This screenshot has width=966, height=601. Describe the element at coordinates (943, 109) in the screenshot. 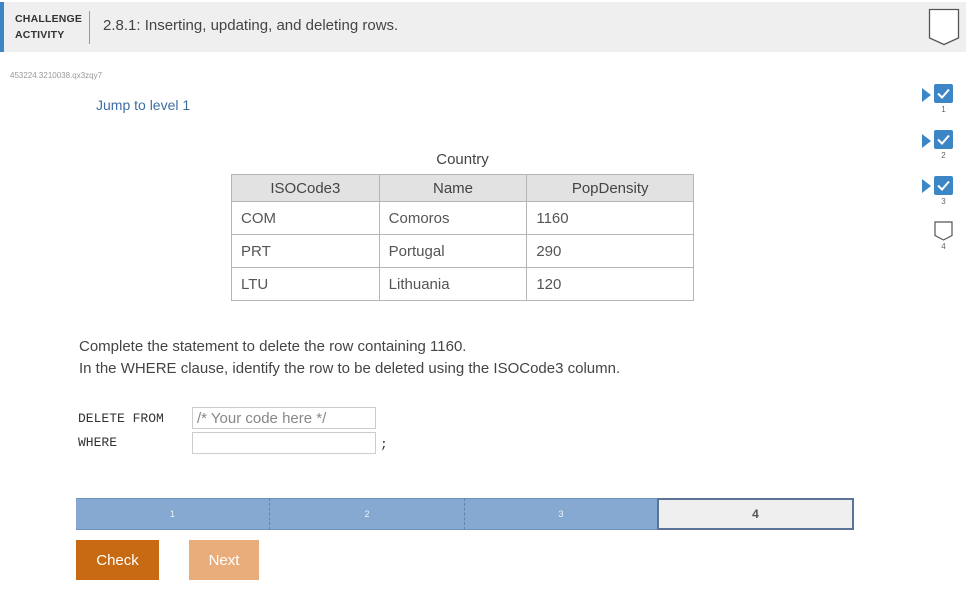

I see `checklist-number: 1` at that location.